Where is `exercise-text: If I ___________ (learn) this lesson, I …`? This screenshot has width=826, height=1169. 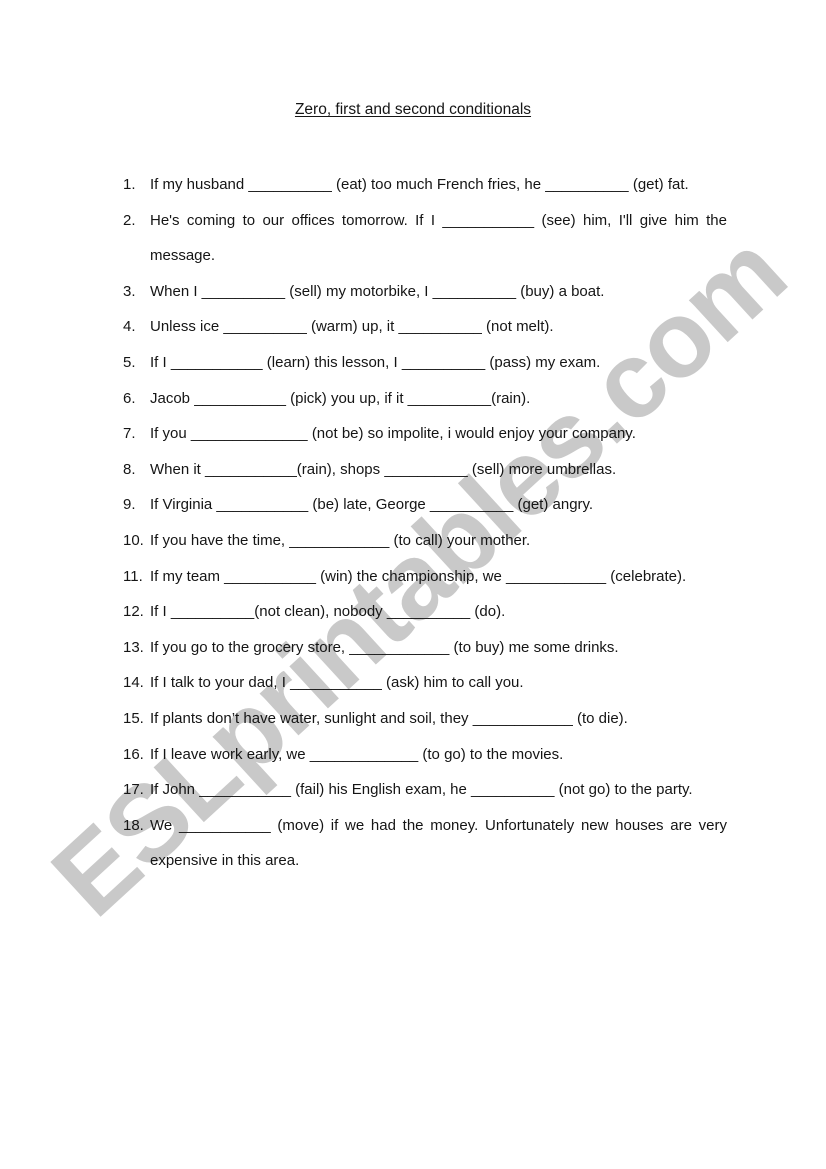
exercise-text: If I ___________ (learn) this lesson, I … is located at coordinates (375, 362).